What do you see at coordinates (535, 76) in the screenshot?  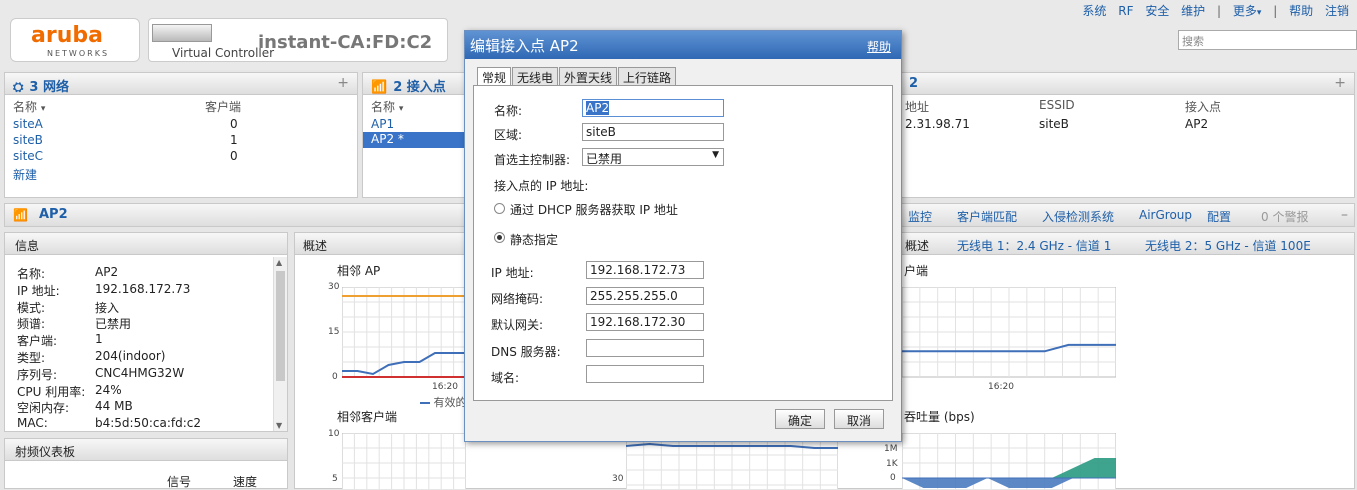 I see `tab-radio: 无线电` at bounding box center [535, 76].